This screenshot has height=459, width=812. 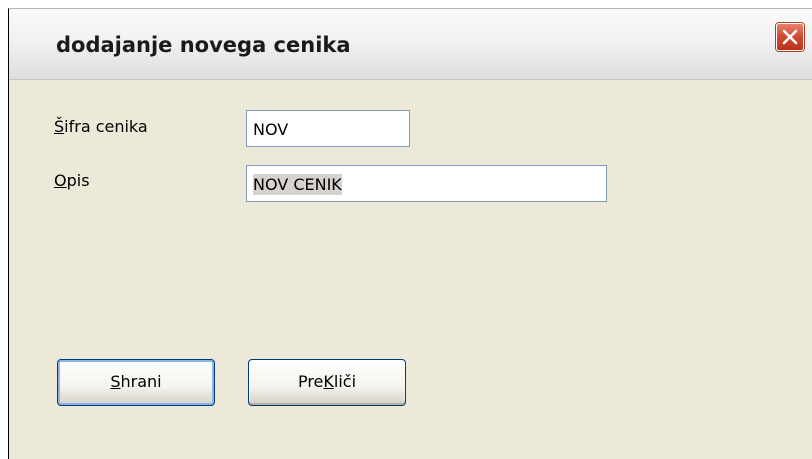 I want to click on cancel-button-label-suffix: liči, so click(x=345, y=381).